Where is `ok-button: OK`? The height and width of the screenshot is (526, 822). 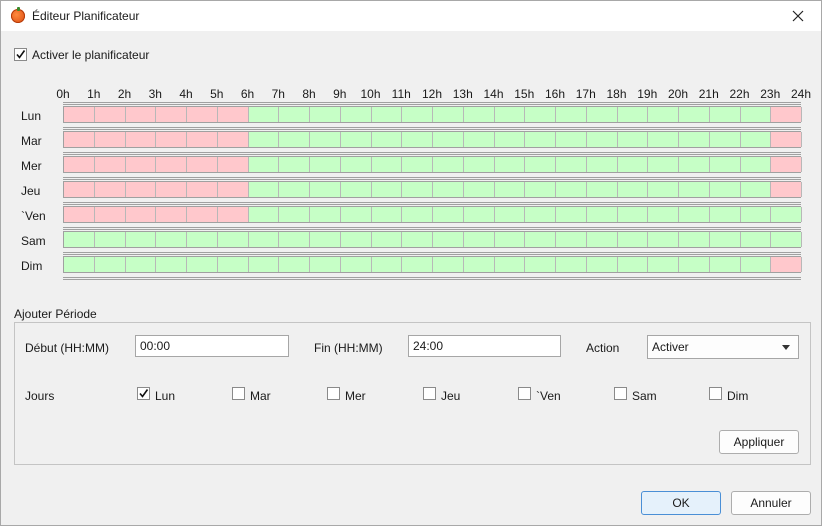
ok-button: OK is located at coordinates (681, 503).